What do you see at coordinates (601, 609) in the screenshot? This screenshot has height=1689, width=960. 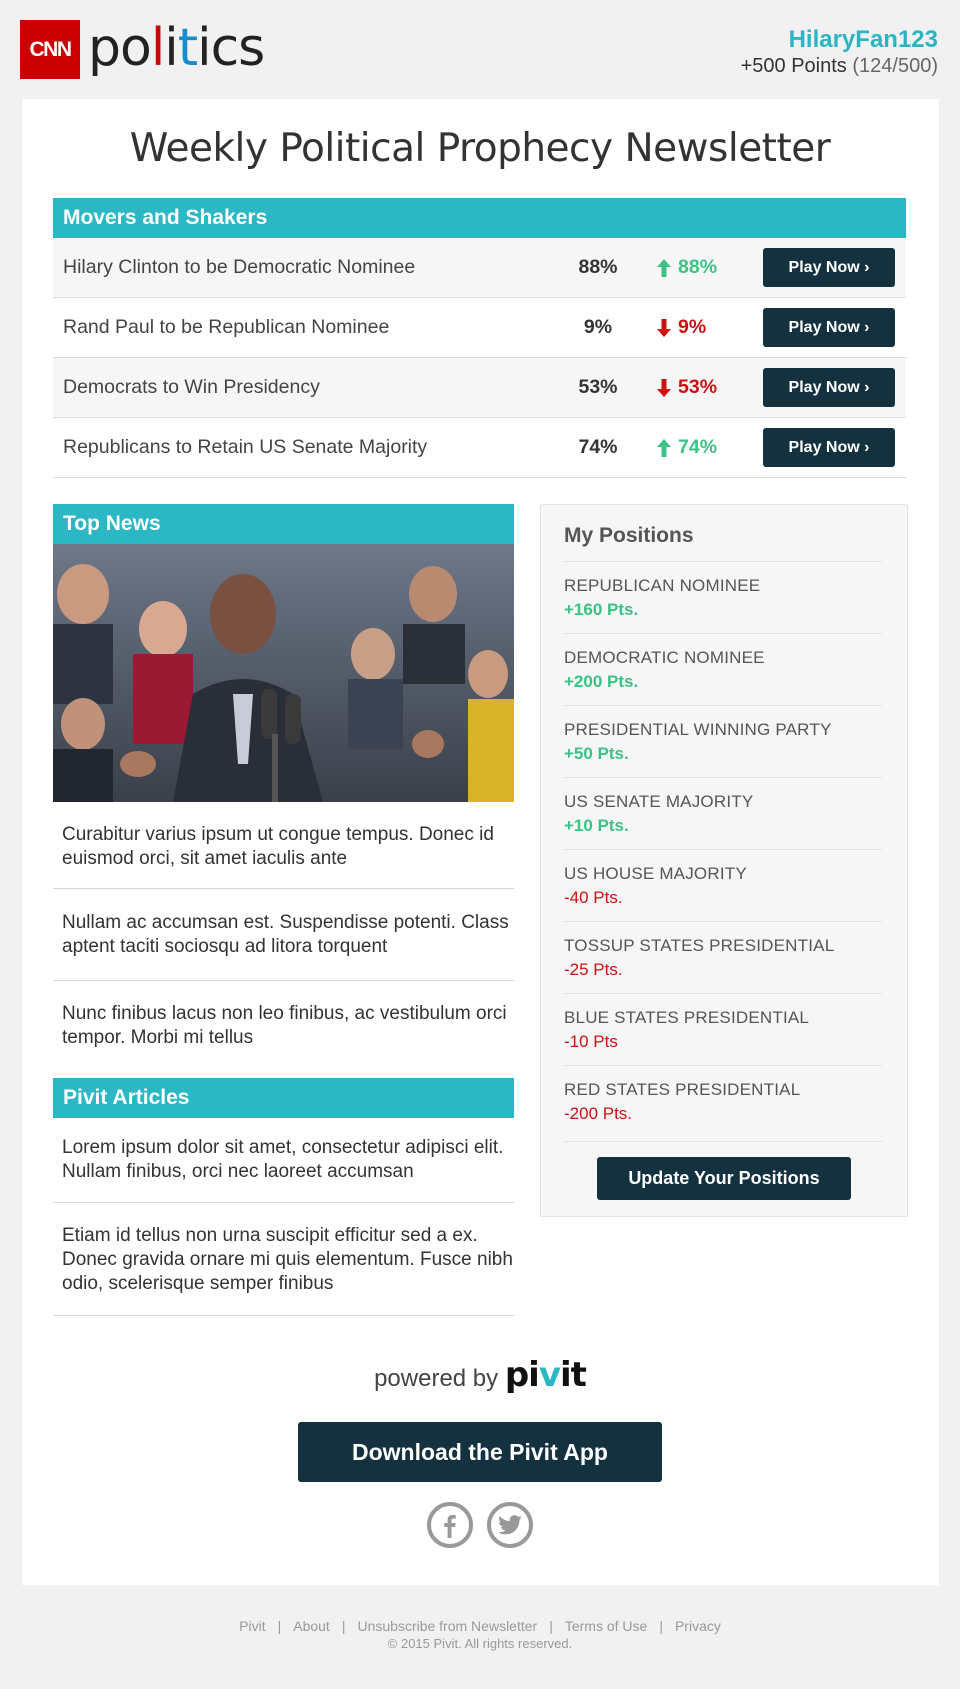 I see `position-points: +160 Pts.` at bounding box center [601, 609].